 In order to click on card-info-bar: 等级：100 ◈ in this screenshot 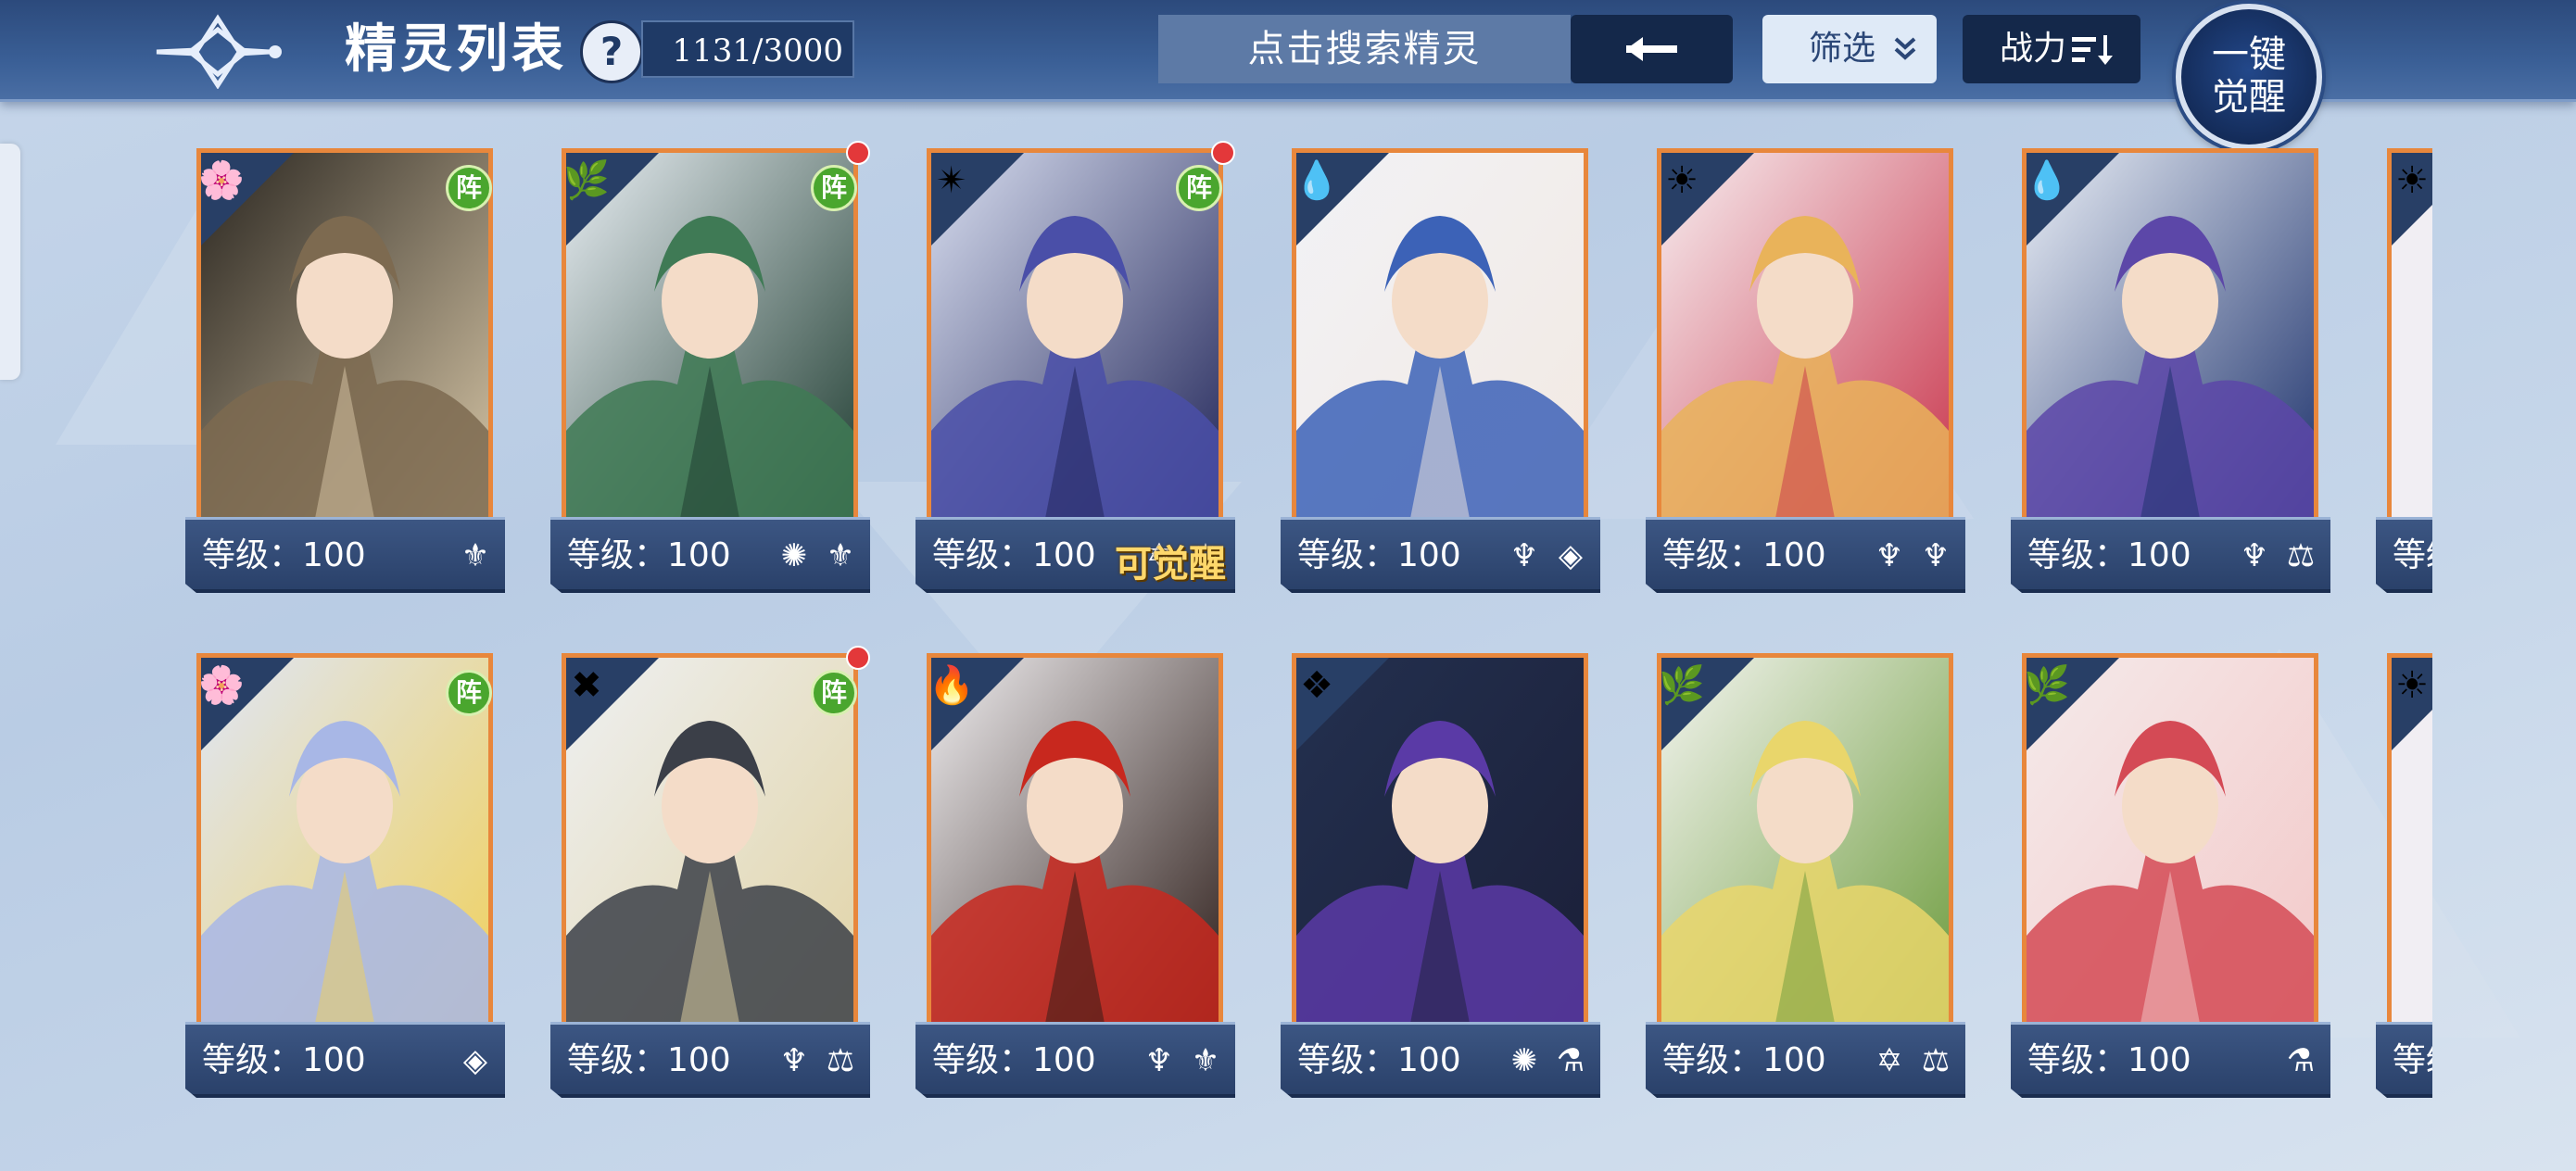, I will do `click(345, 1060)`.